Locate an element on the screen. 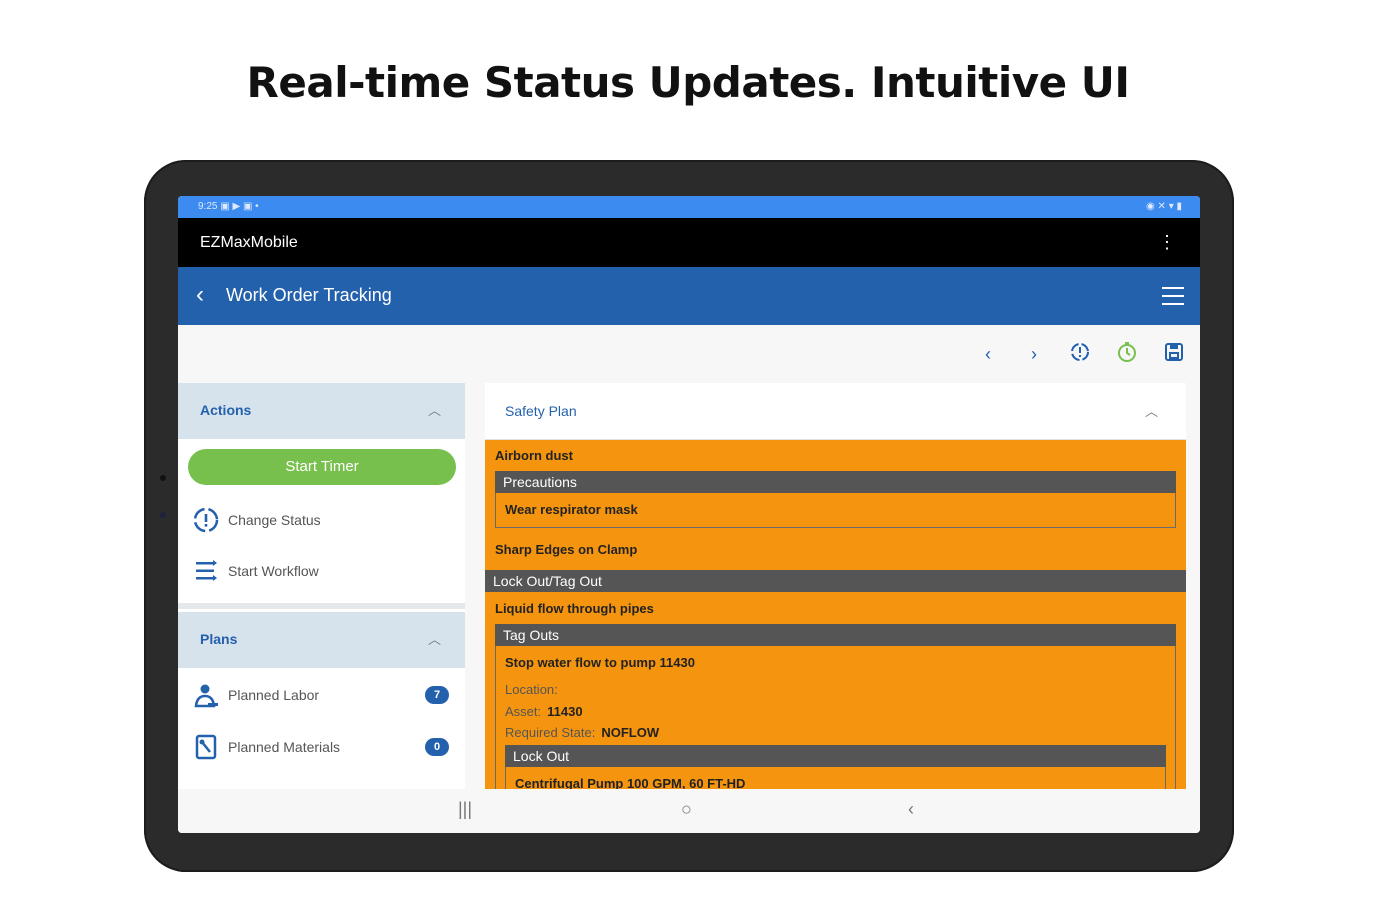 The height and width of the screenshot is (900, 1376). hazard-name: Airborn dust is located at coordinates (534, 455).